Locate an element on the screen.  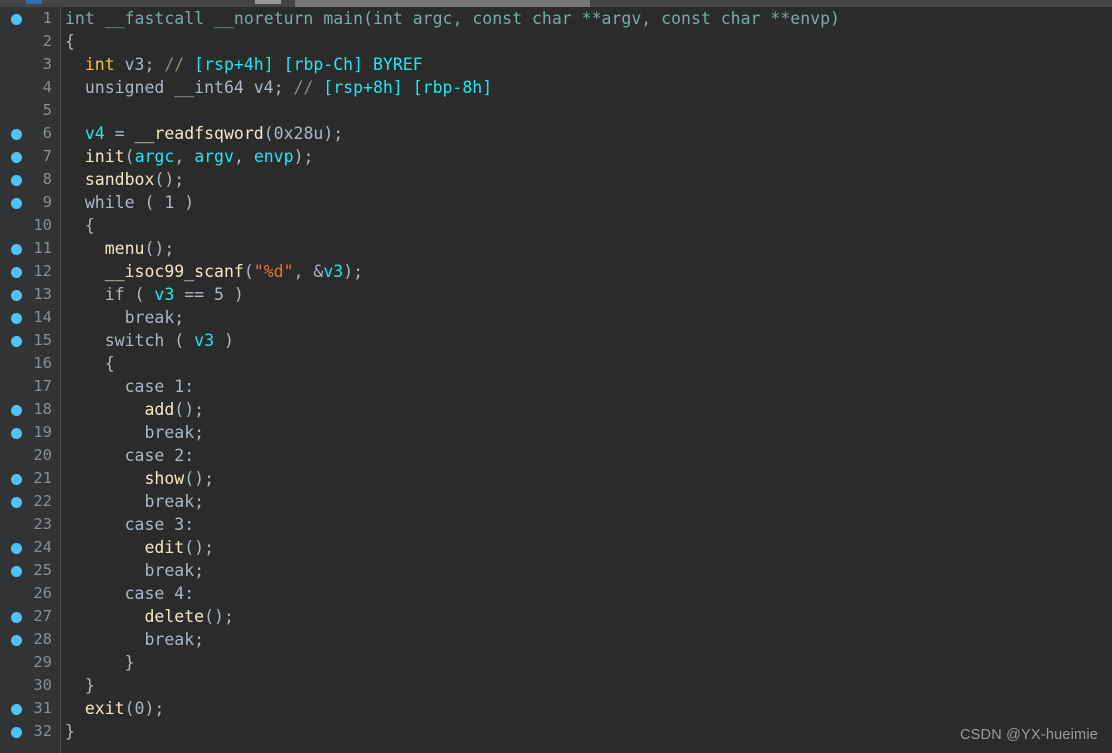
code-line: 7 init(argc, argv, envp); is located at coordinates (556, 156).